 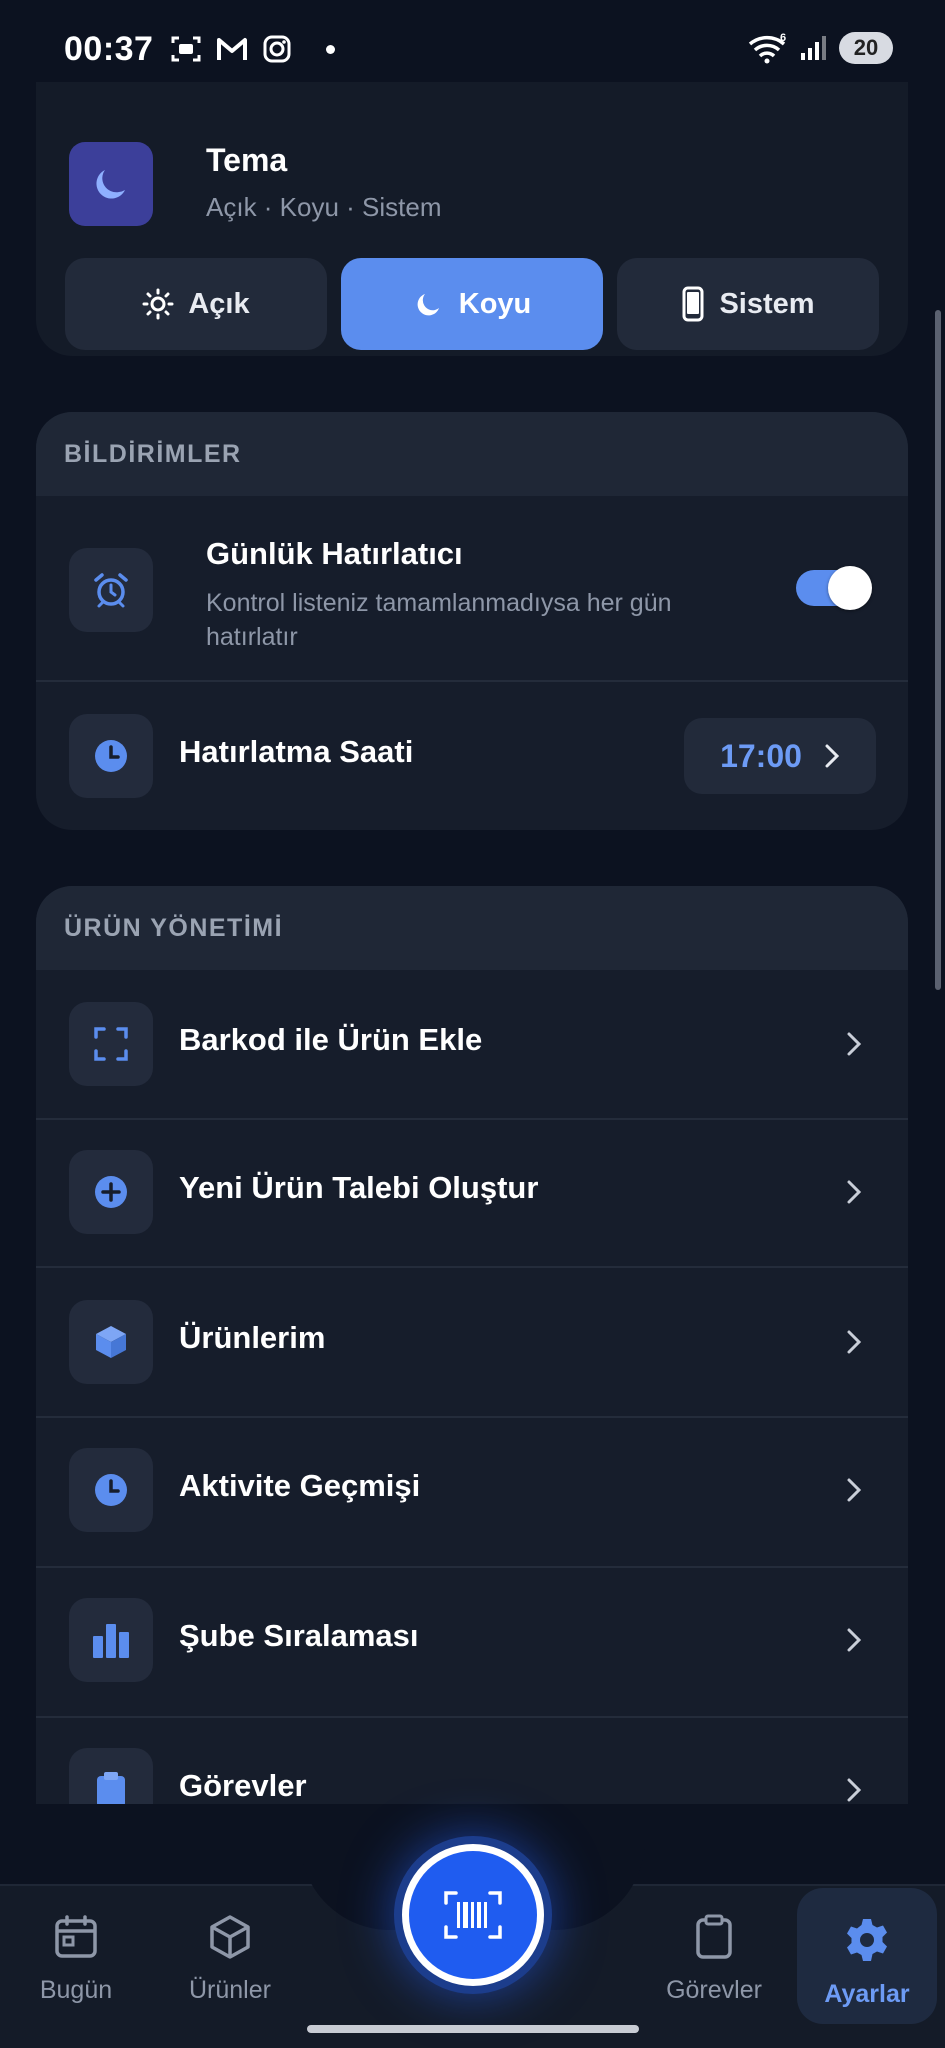 What do you see at coordinates (109, 49) in the screenshot?
I see `status-time: 00:37` at bounding box center [109, 49].